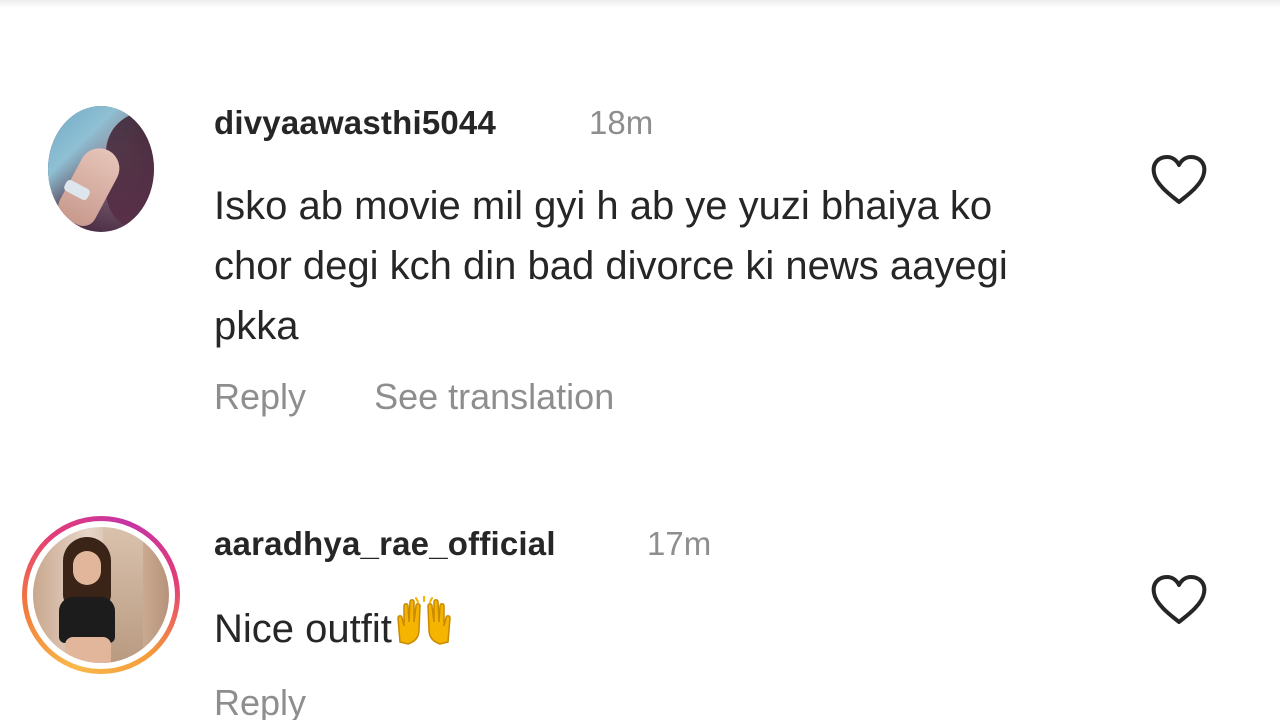  What do you see at coordinates (424, 620) in the screenshot?
I see `raised-hands-emoji` at bounding box center [424, 620].